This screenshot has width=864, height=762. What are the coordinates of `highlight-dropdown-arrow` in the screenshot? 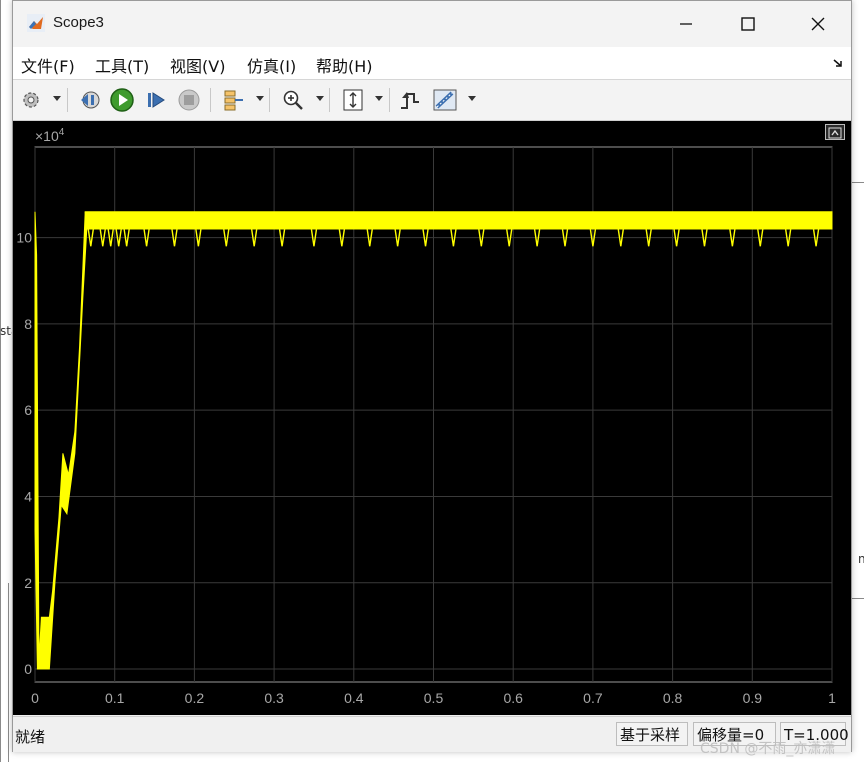 It's located at (260, 98).